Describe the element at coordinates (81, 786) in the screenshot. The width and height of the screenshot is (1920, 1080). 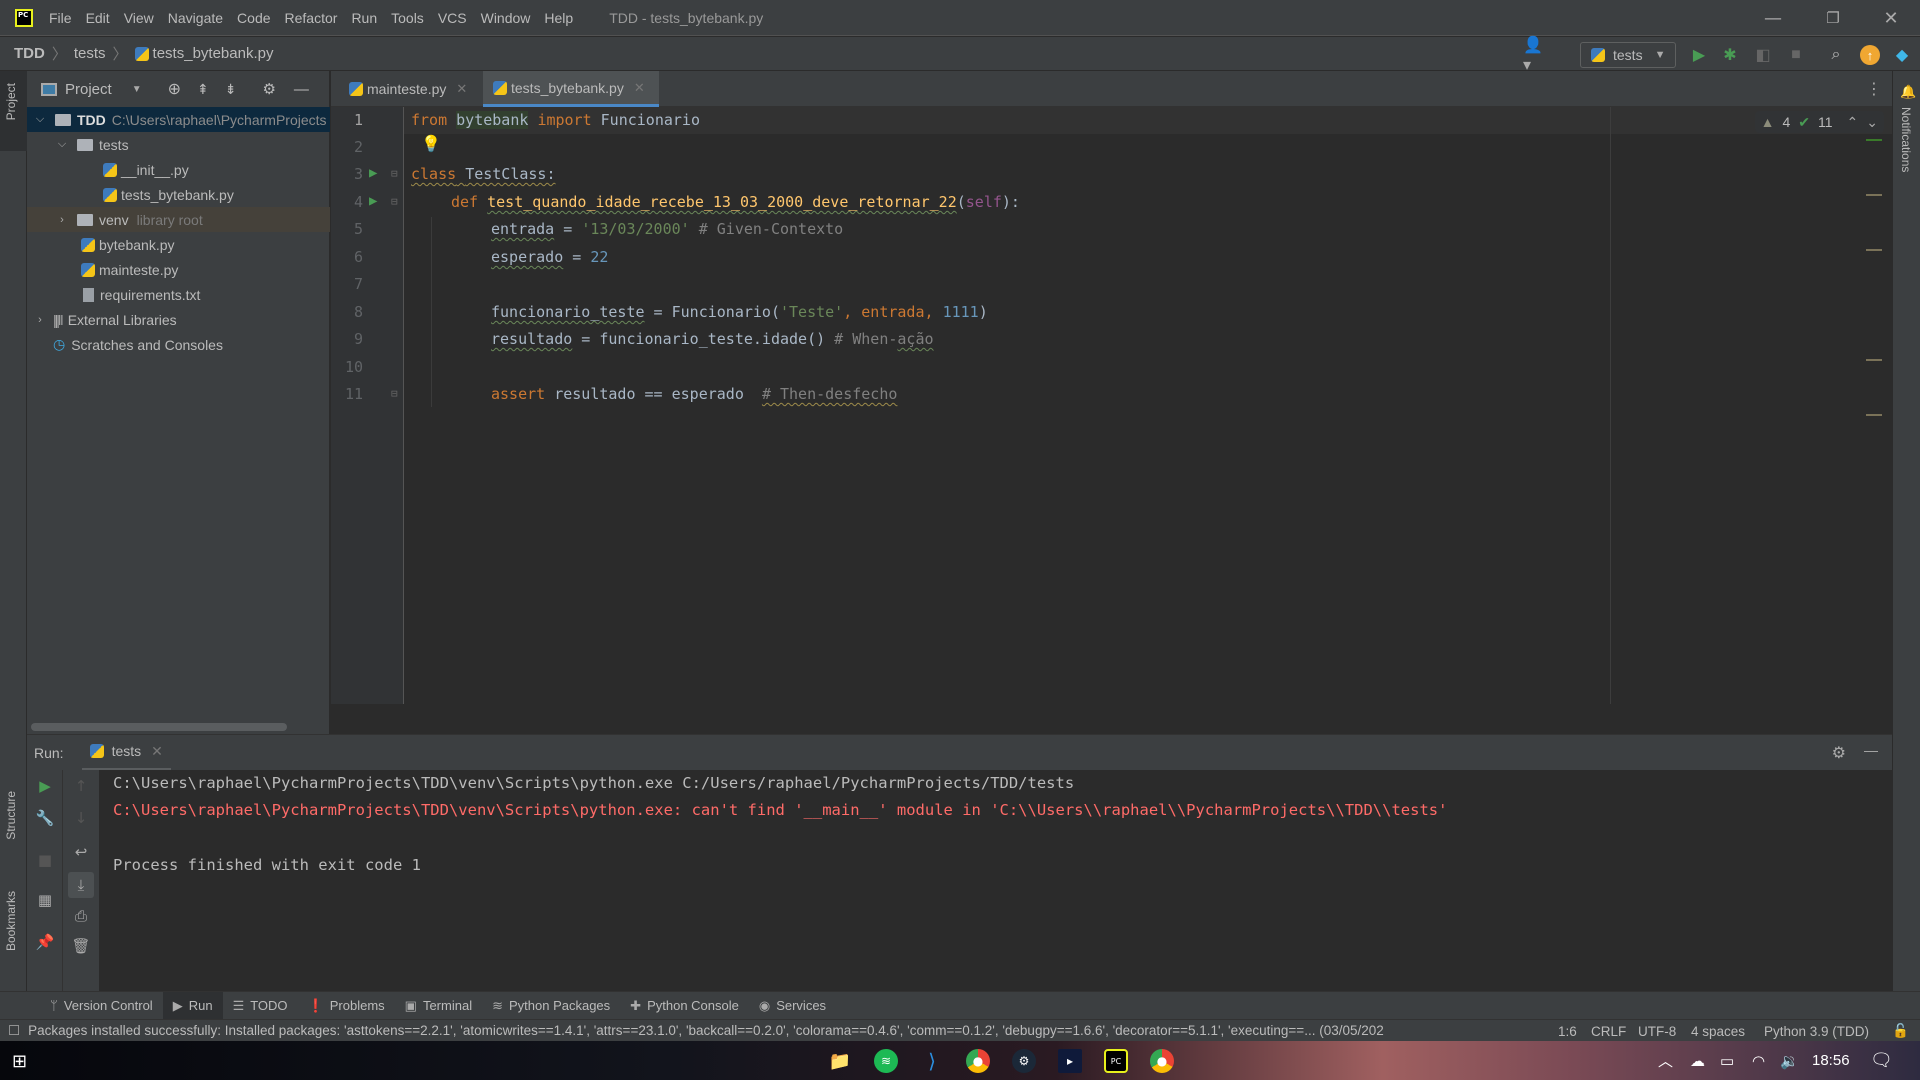
I see `up-arrow-icon: ↑` at that location.